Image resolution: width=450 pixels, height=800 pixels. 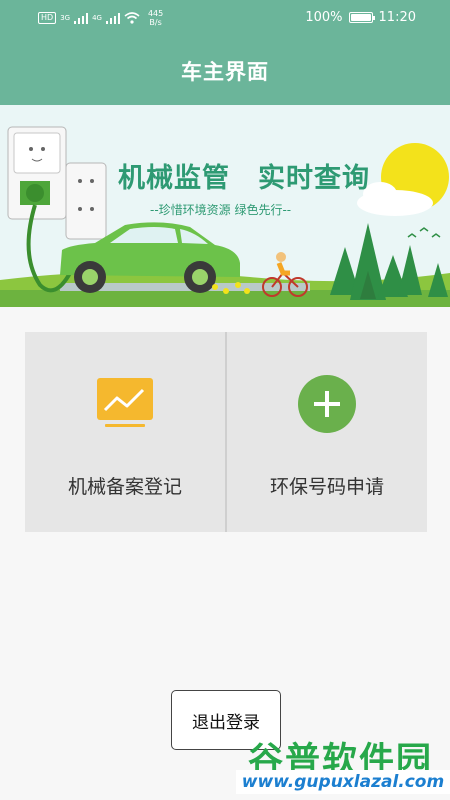 I want to click on speed-value: 445, so click(x=155, y=13).